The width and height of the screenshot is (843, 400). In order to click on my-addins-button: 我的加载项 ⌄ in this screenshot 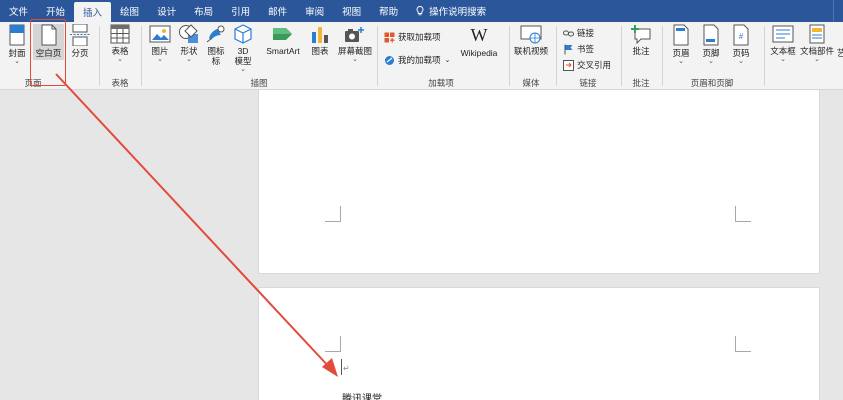, I will do `click(417, 60)`.